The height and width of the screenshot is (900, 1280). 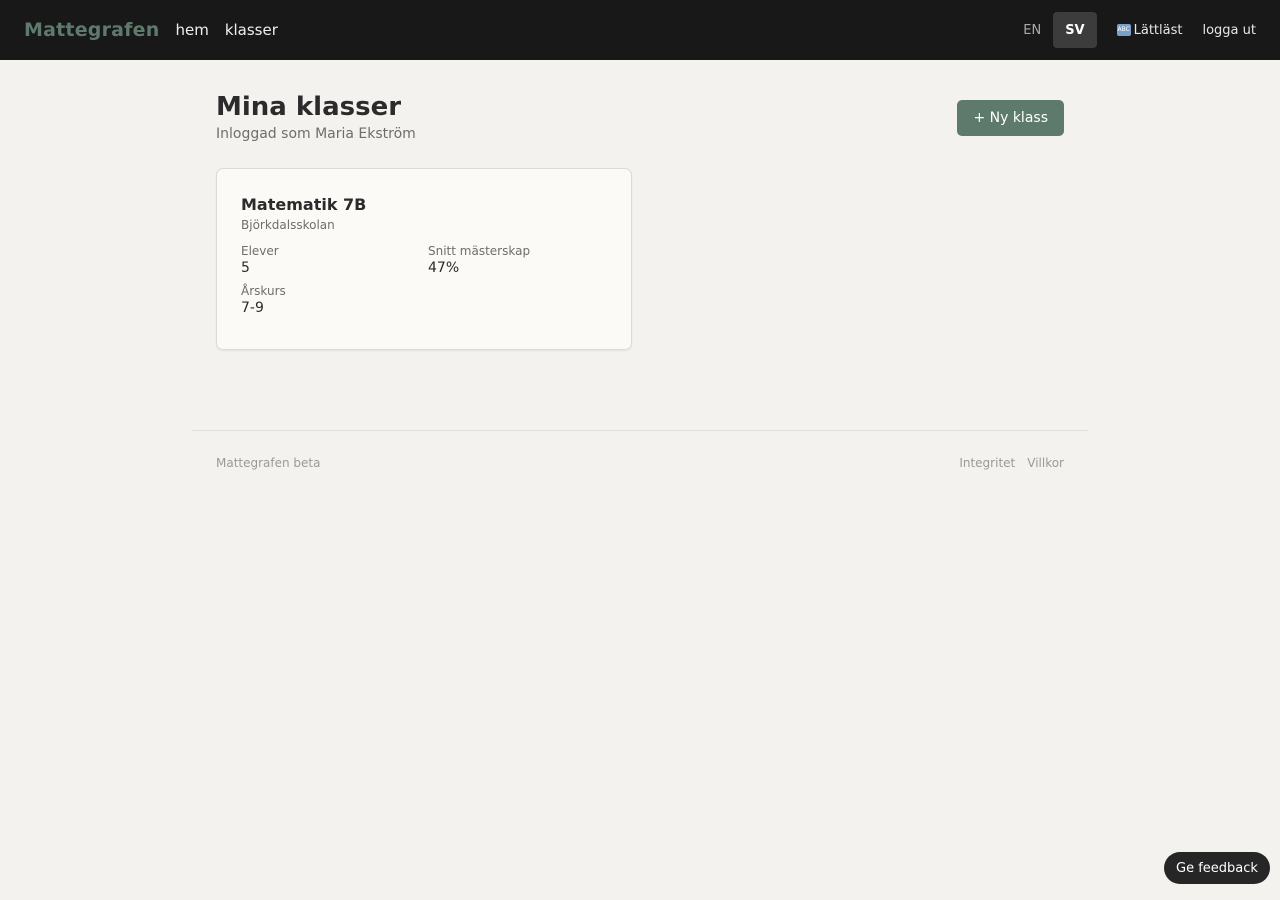 What do you see at coordinates (1032, 30) in the screenshot?
I see `language-en-button: EN` at bounding box center [1032, 30].